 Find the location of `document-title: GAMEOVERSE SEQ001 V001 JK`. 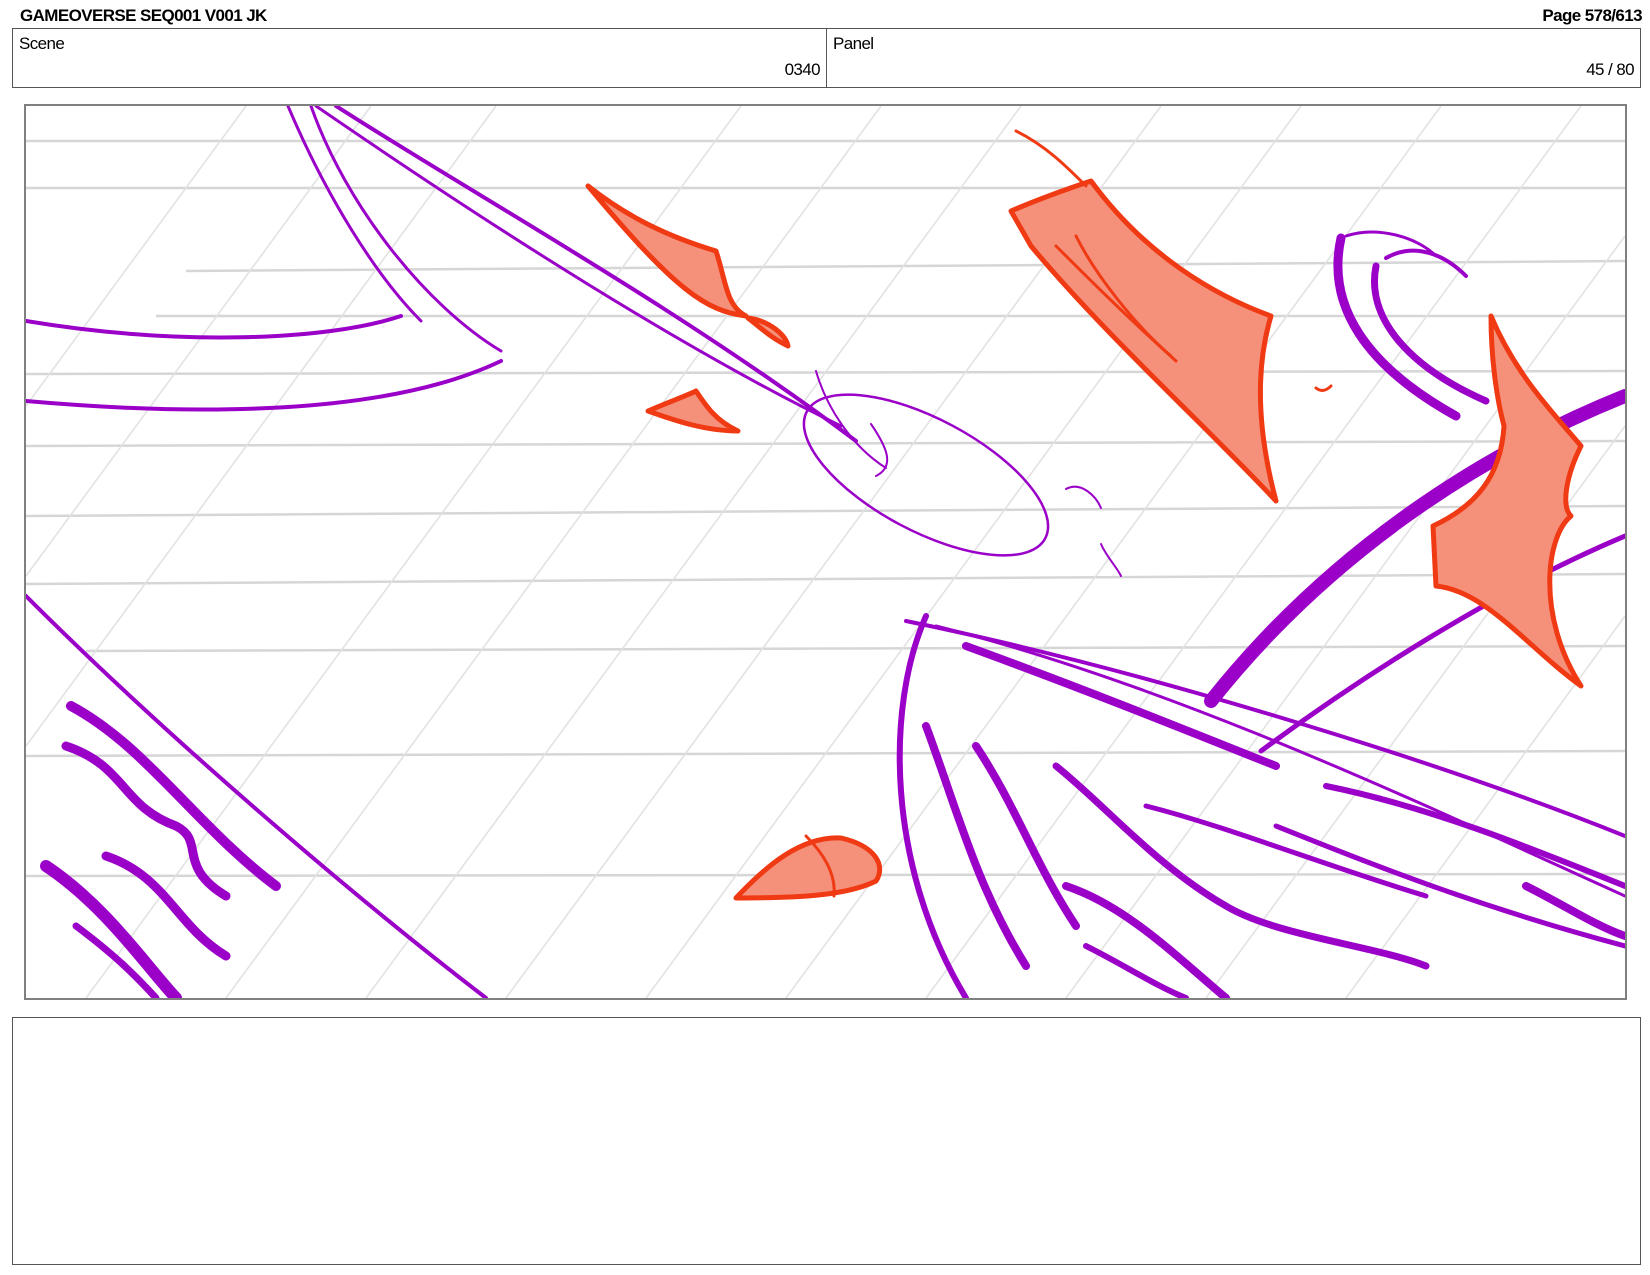

document-title: GAMEOVERSE SEQ001 V001 JK is located at coordinates (143, 15).